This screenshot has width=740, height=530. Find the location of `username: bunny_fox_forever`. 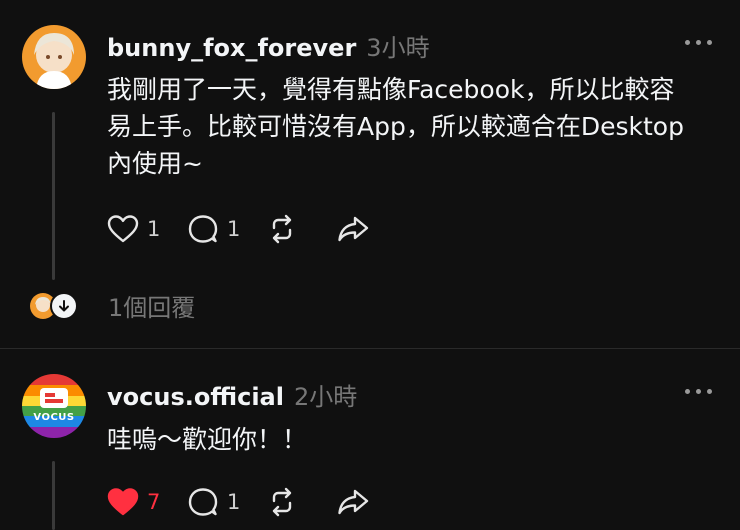

username: bunny_fox_forever is located at coordinates (231, 48).